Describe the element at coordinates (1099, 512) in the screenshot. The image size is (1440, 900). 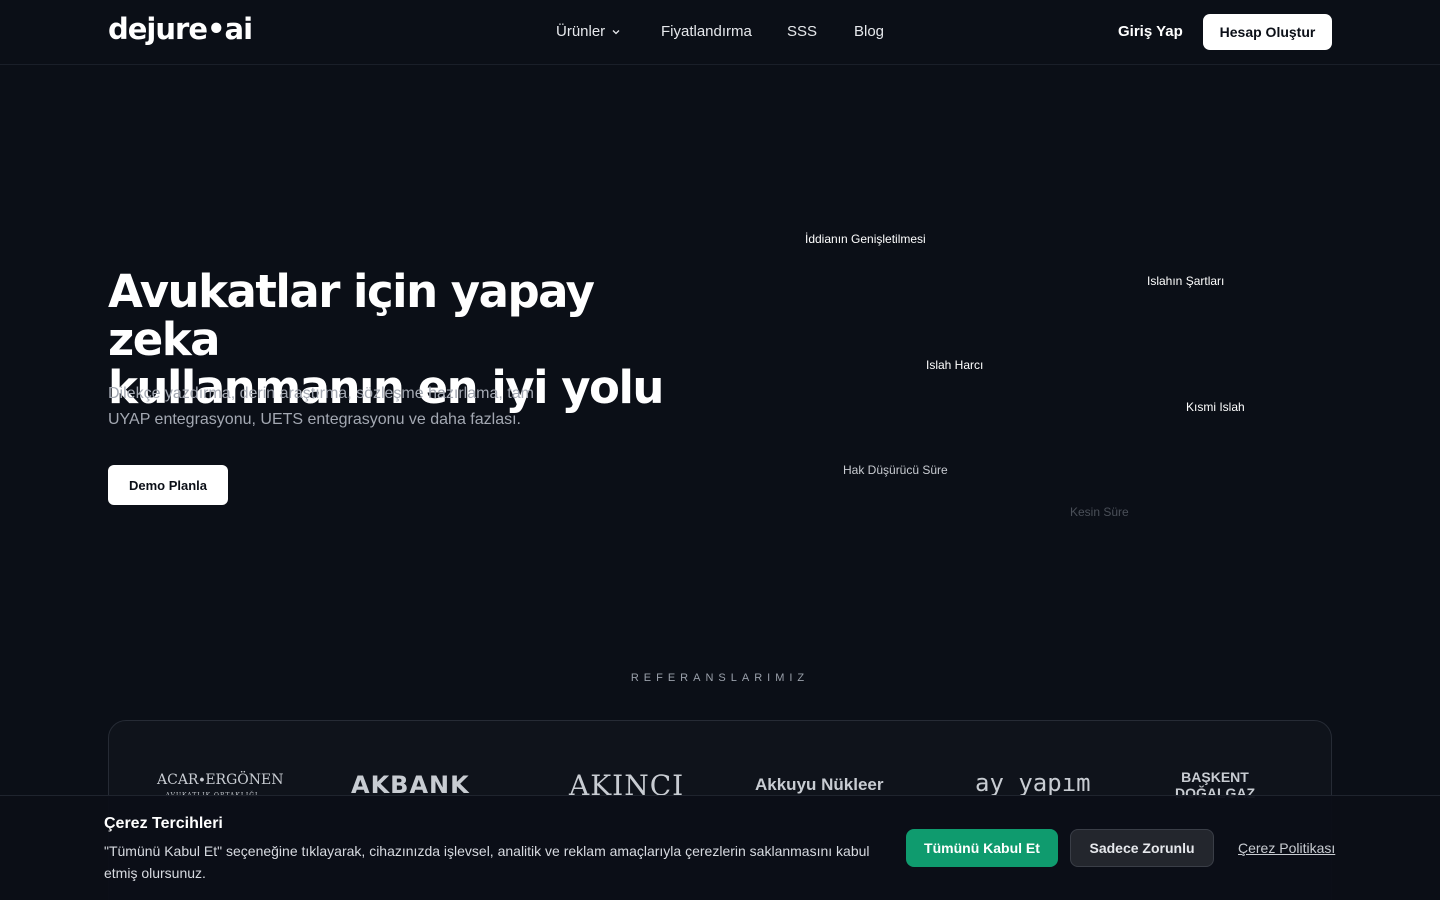
I see `topic-tag: Kesin Süre` at that location.